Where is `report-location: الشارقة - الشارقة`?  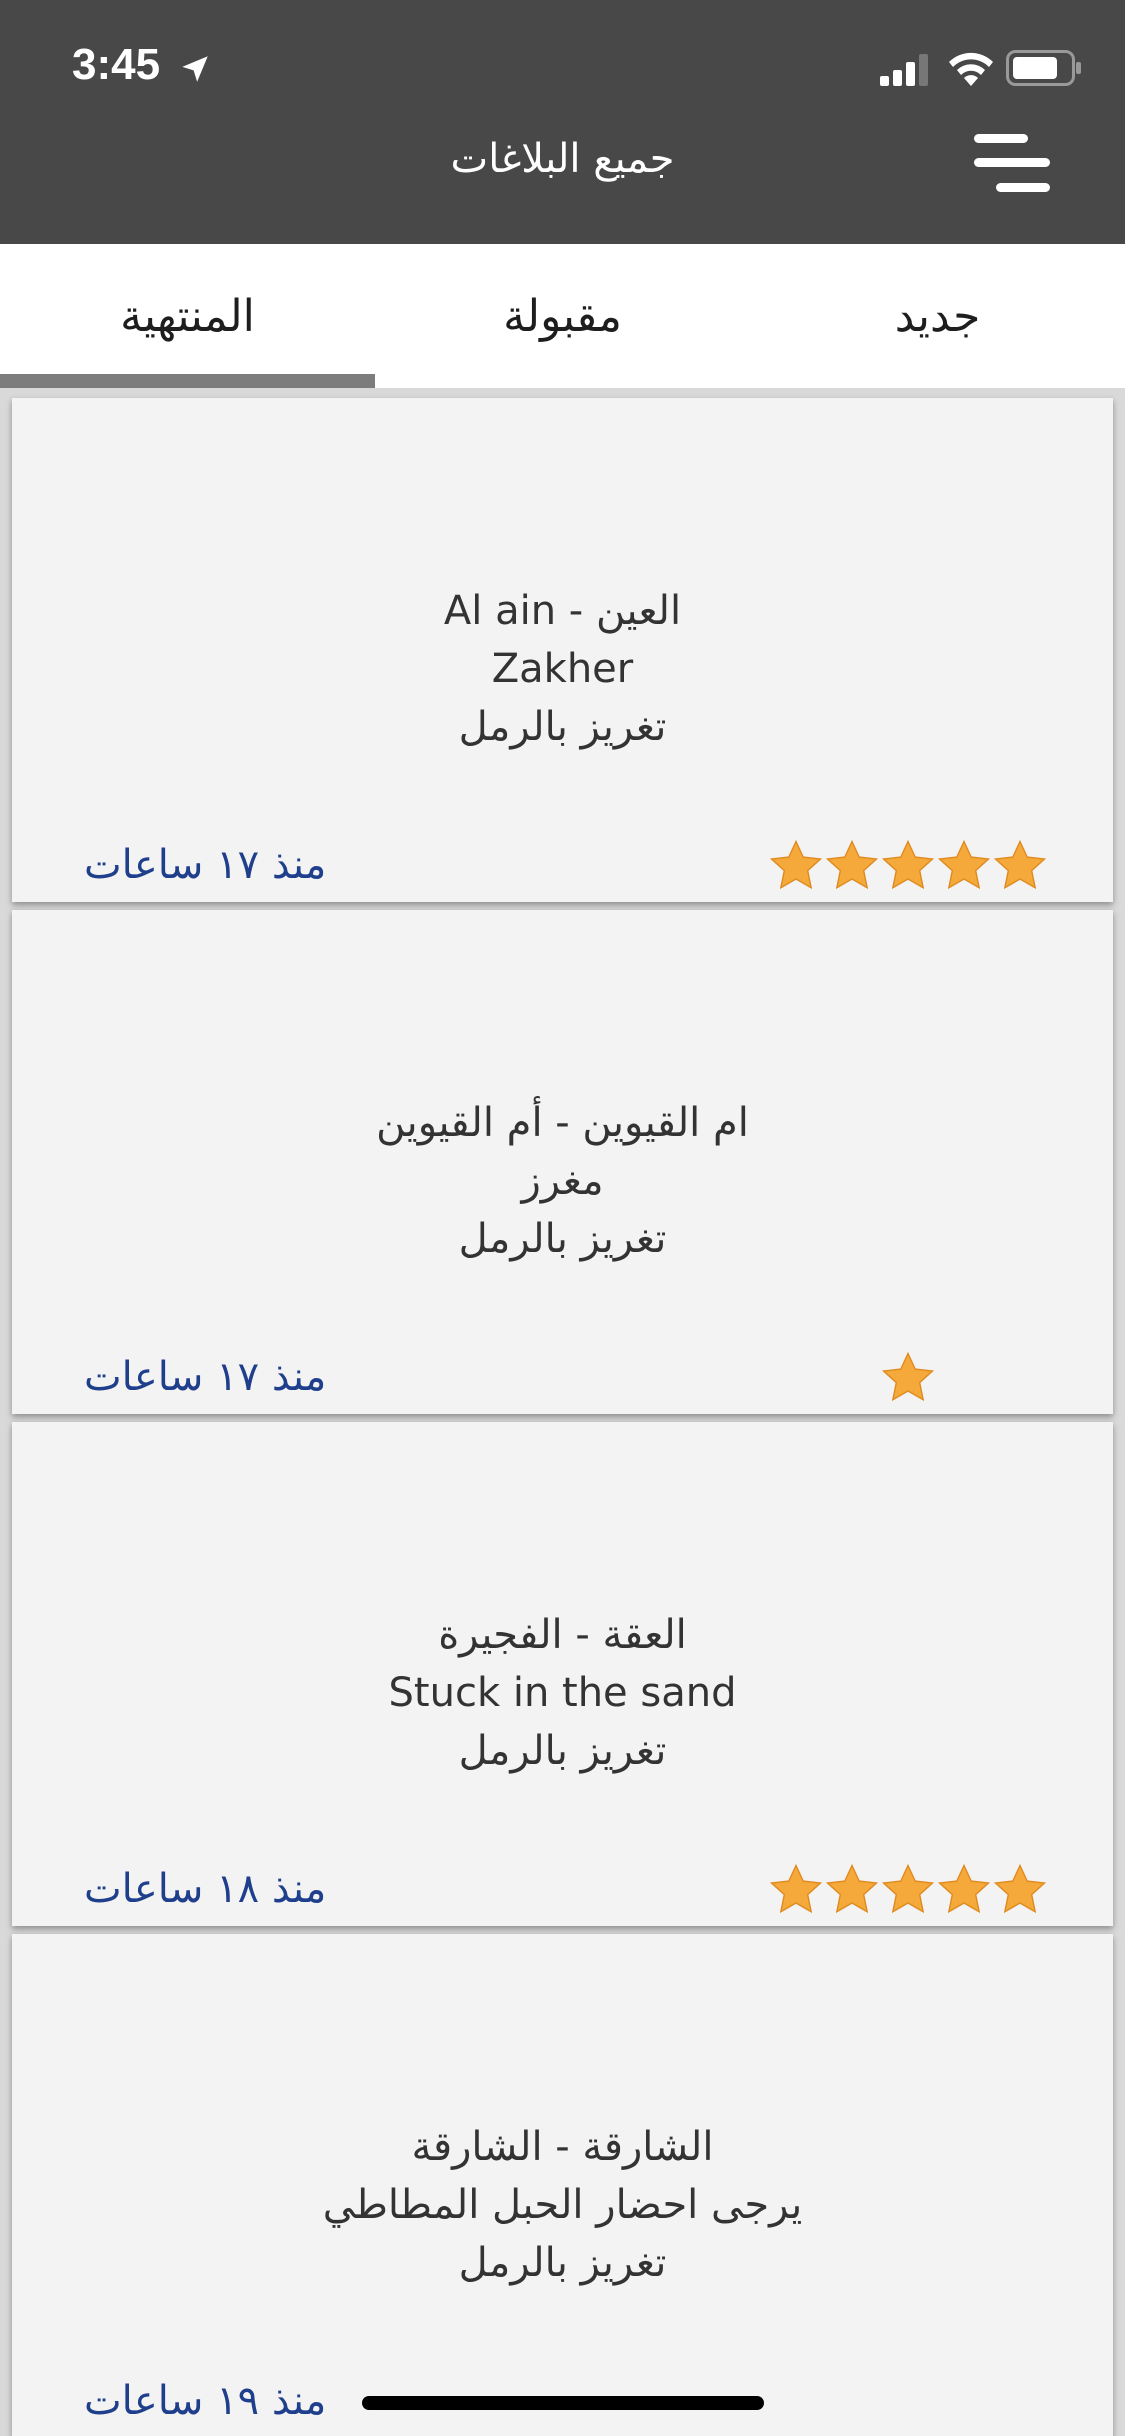
report-location: الشارقة - الشارقة is located at coordinates (562, 2147).